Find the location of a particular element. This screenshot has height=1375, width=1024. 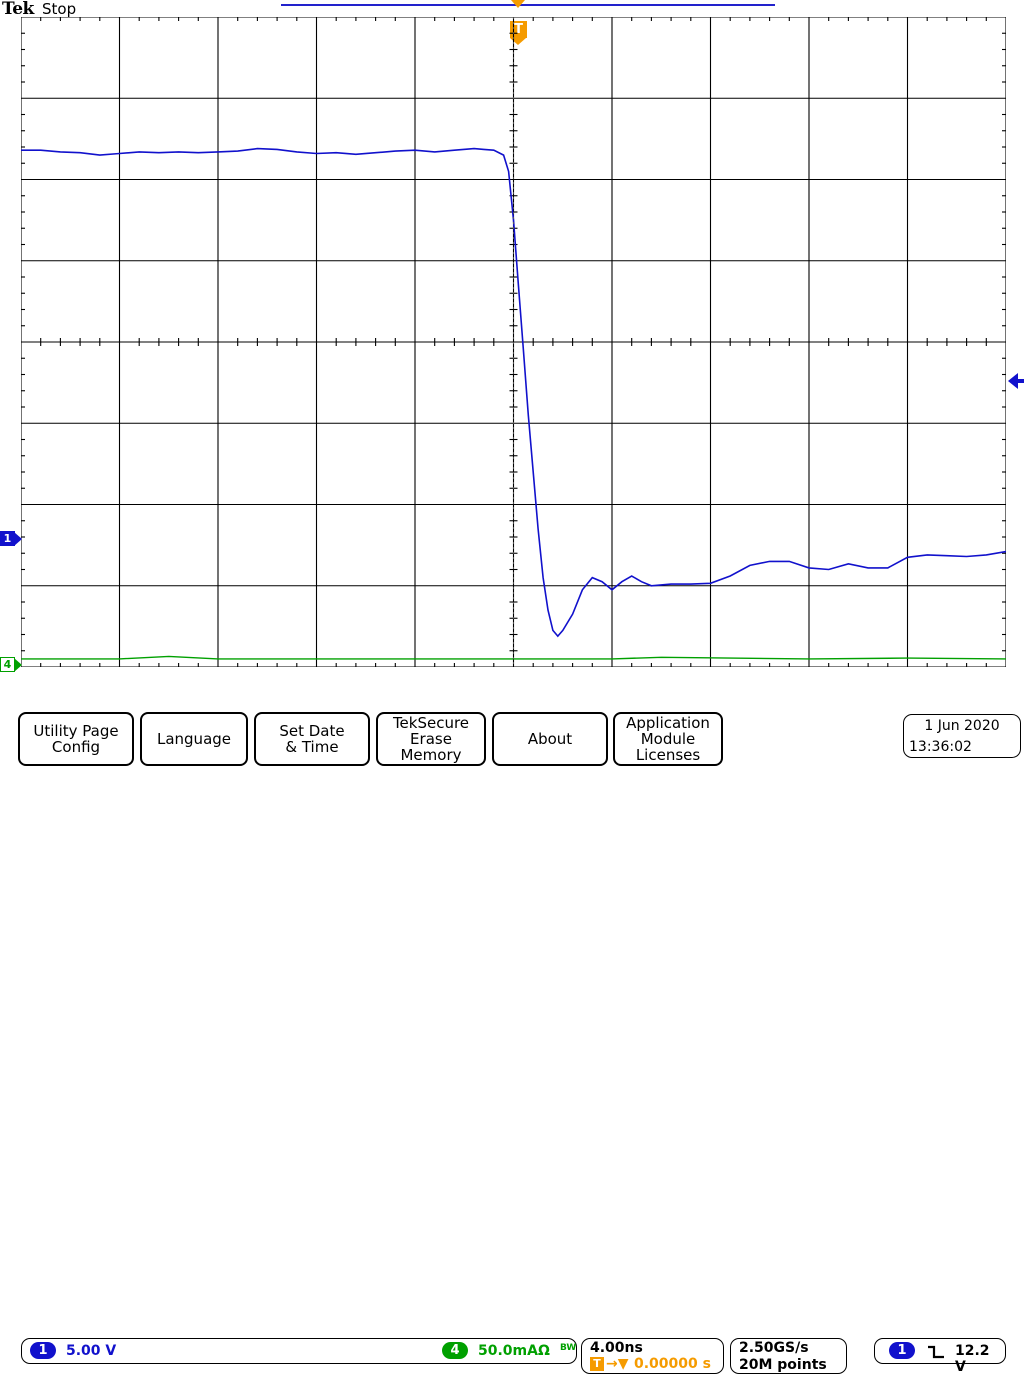

ch1-vertical-scale: 5.00 V is located at coordinates (91, 1351).